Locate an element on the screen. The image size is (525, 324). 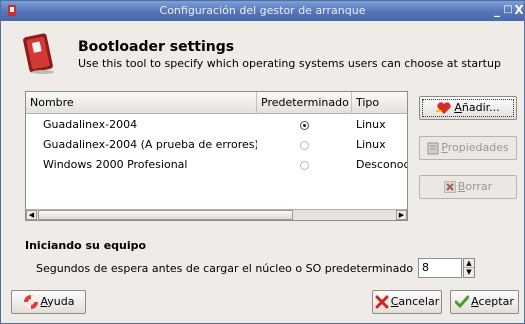
ok-button: Aceptar is located at coordinates (484, 302).